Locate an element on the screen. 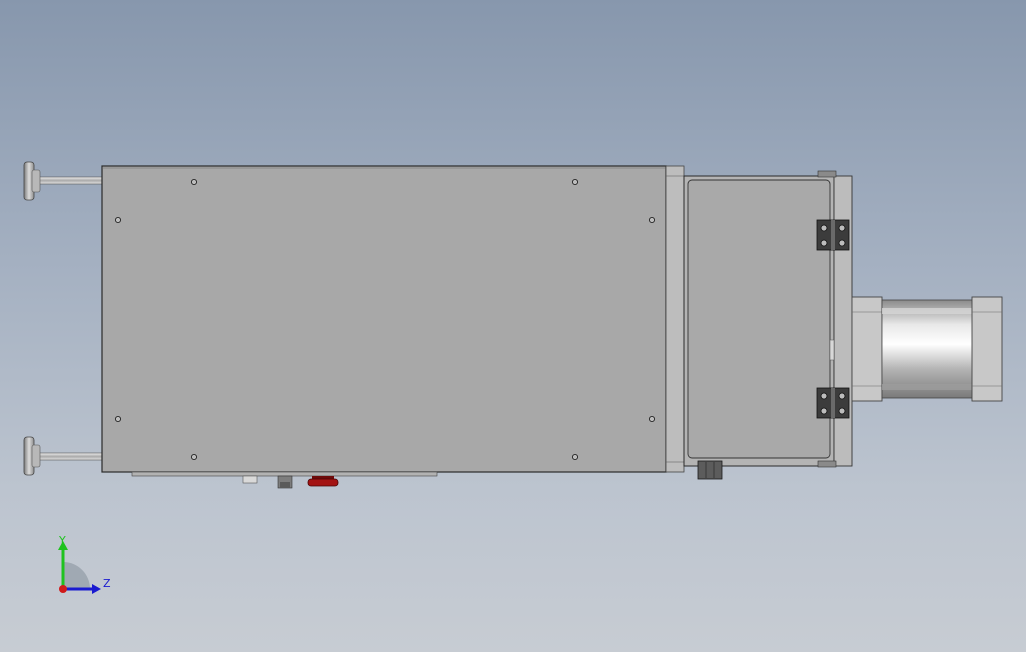 This screenshot has width=1026, height=652. emergency-knob is located at coordinates (323, 481).